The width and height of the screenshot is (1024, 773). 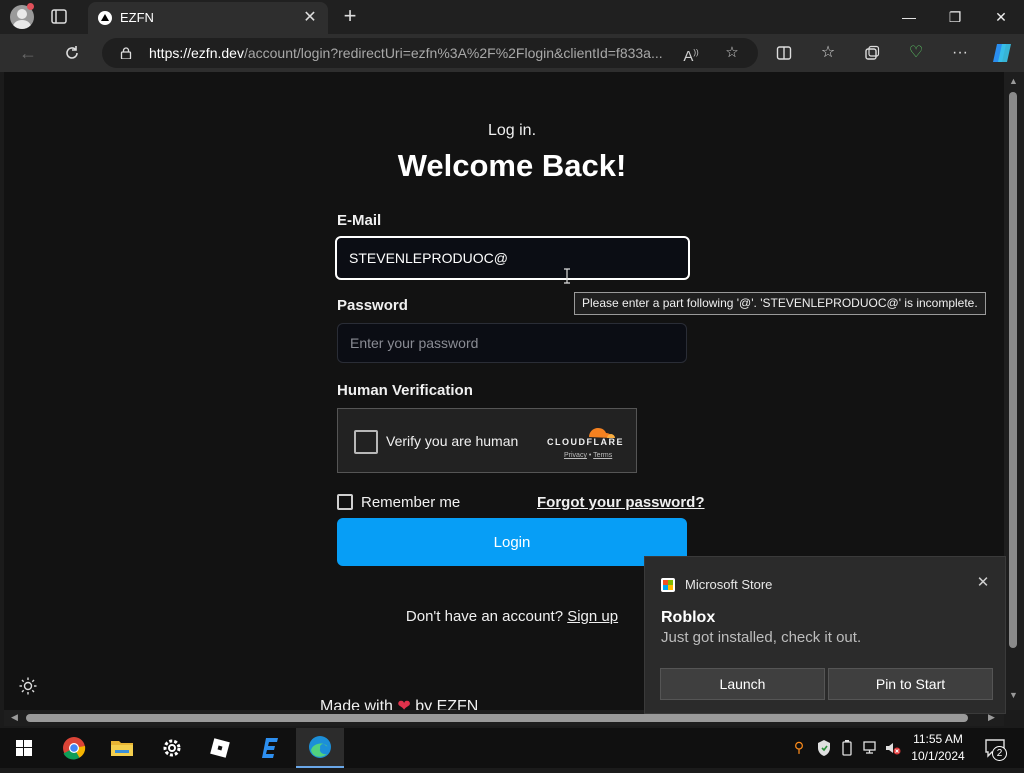 What do you see at coordinates (28, 686) in the screenshot?
I see `theme-toggle-sun-icon` at bounding box center [28, 686].